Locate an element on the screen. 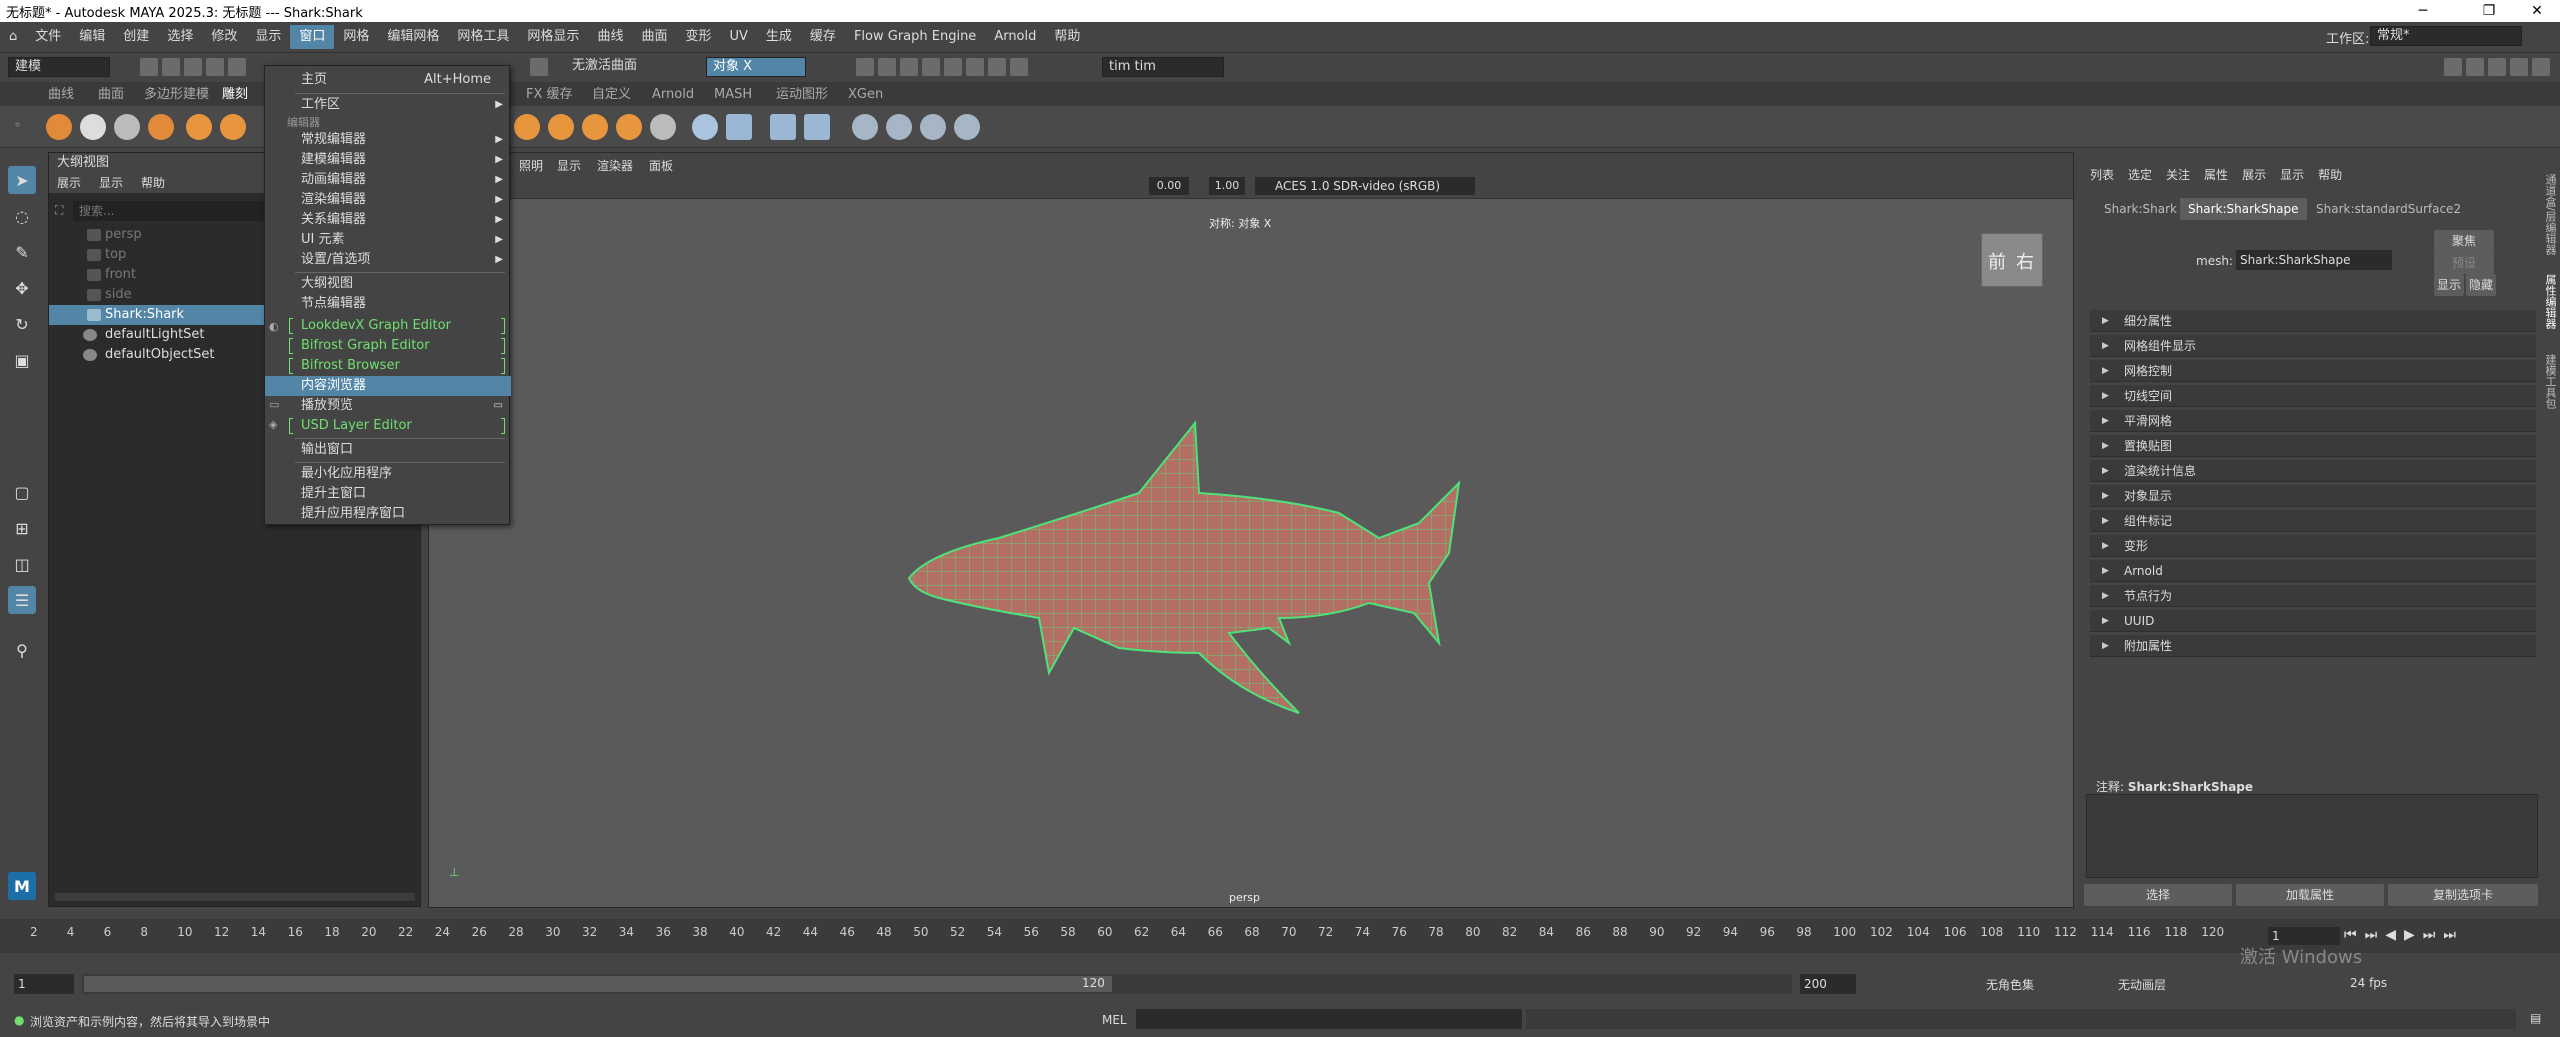 This screenshot has height=1037, width=2560. presets-button: 预设 is located at coordinates (2464, 263).